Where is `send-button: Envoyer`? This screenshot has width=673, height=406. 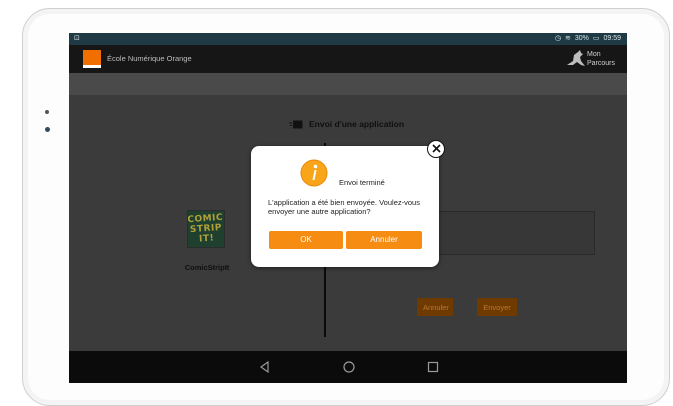
send-button: Envoyer is located at coordinates (497, 307).